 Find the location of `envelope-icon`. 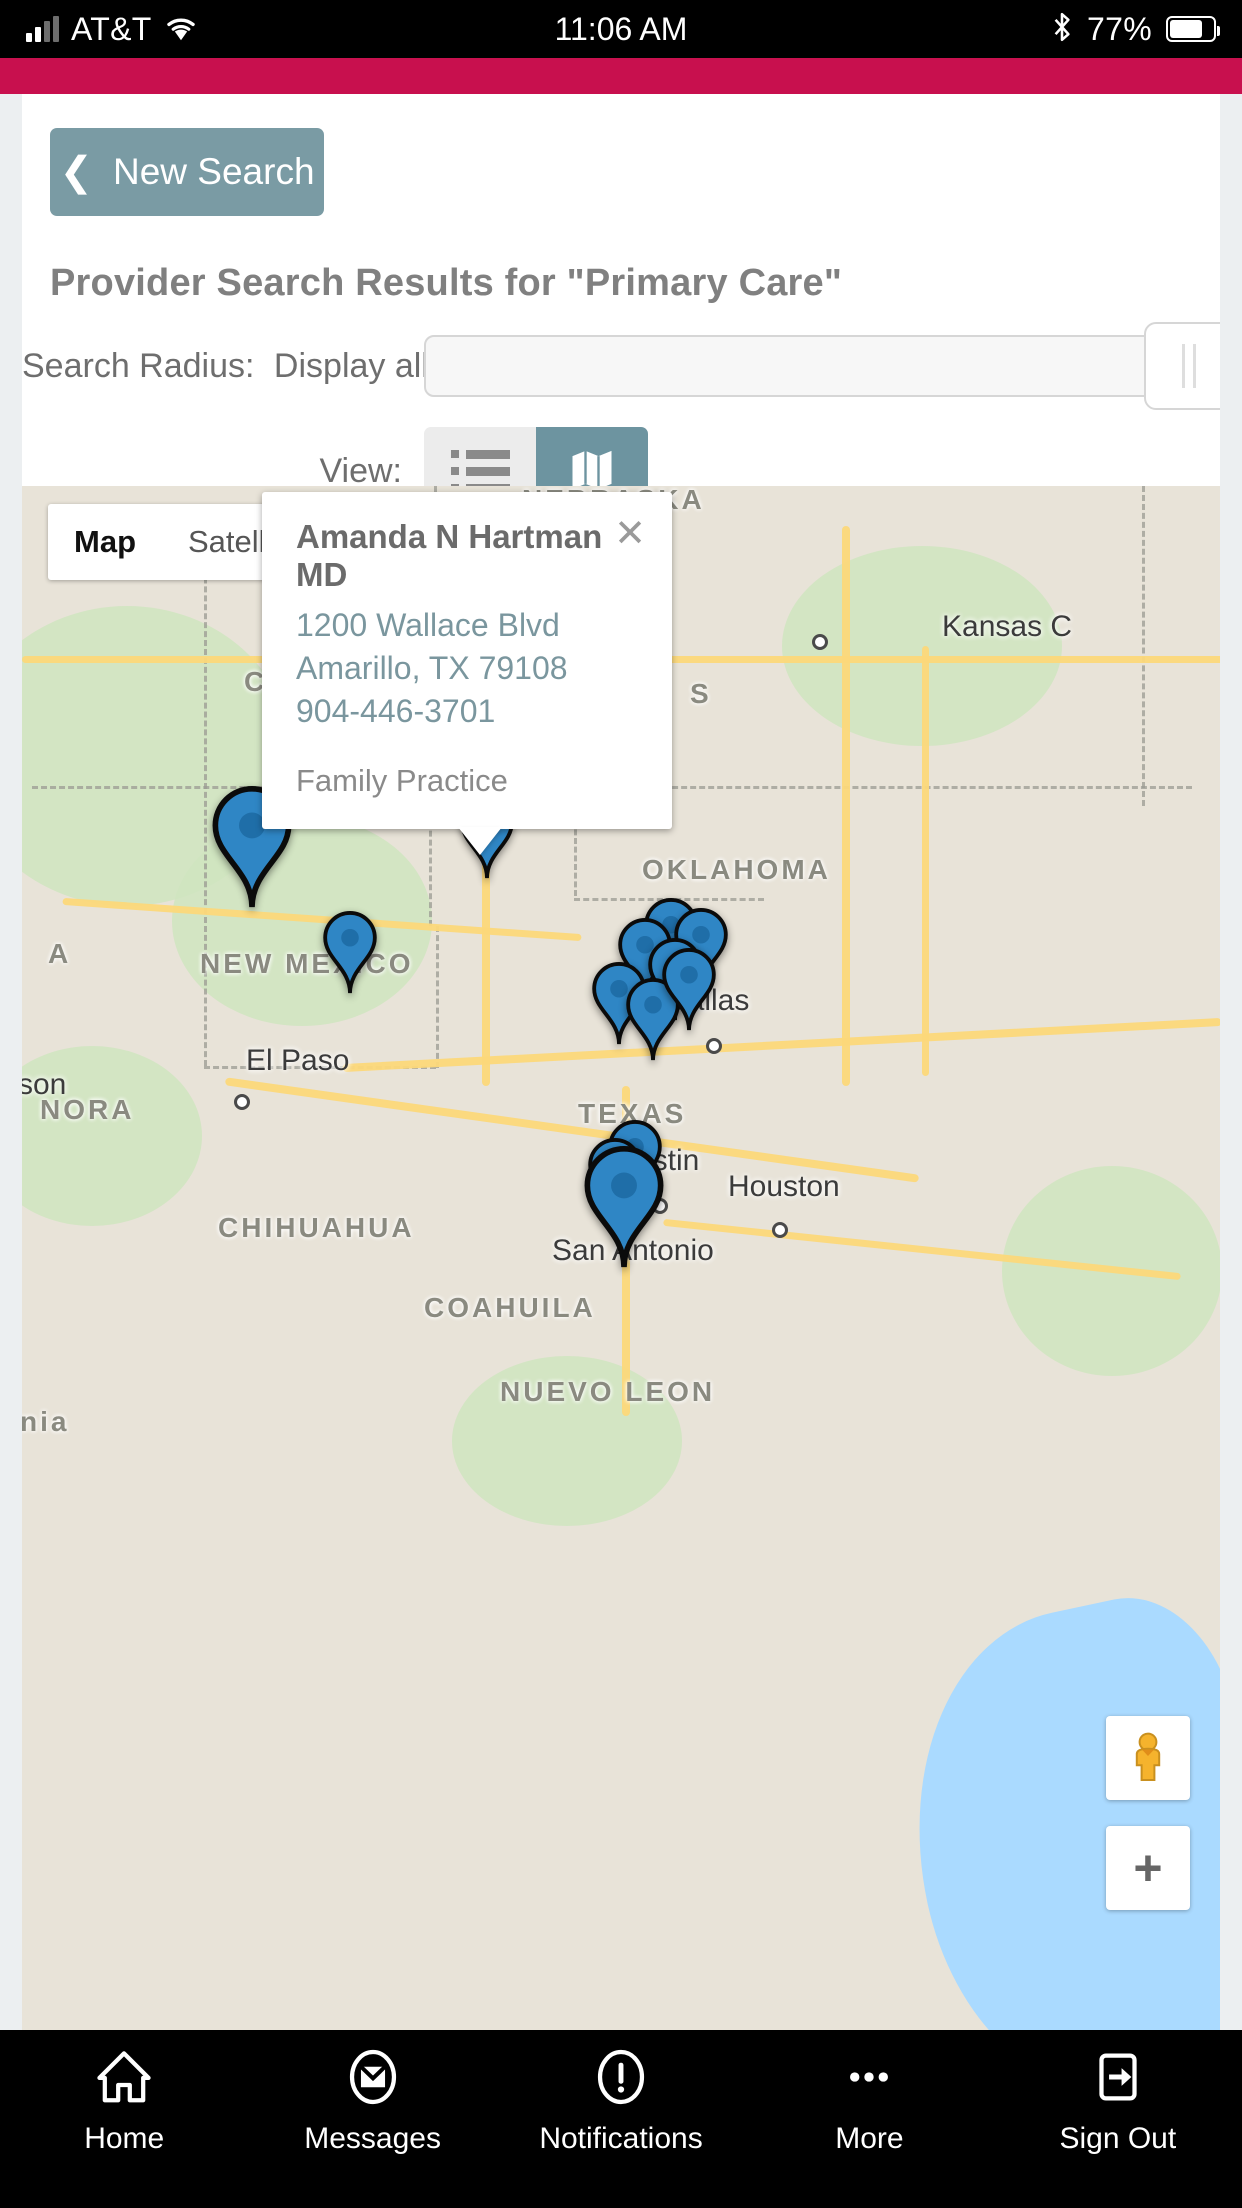

envelope-icon is located at coordinates (373, 2077).